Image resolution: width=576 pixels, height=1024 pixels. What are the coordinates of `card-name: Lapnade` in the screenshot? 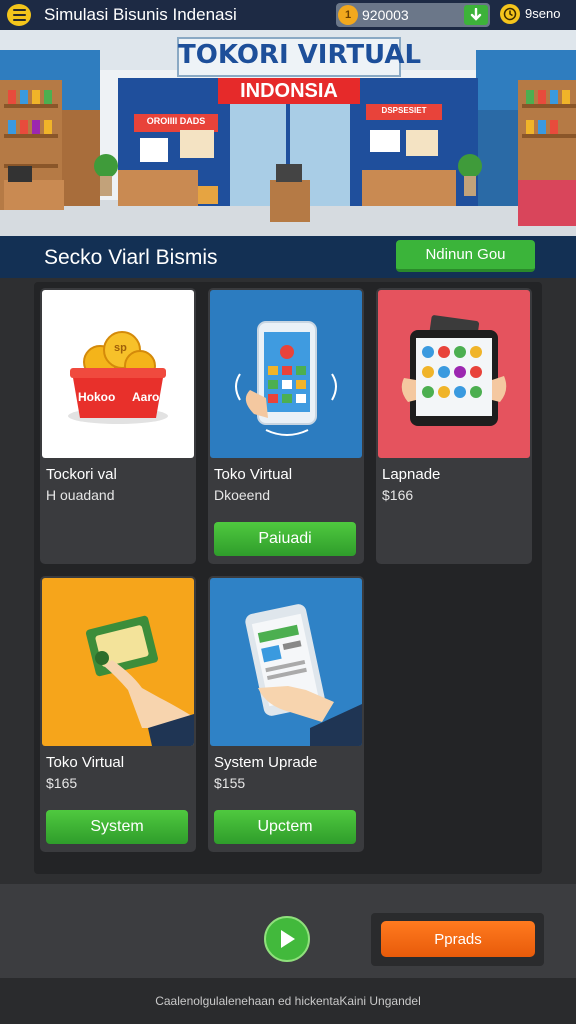 It's located at (411, 474).